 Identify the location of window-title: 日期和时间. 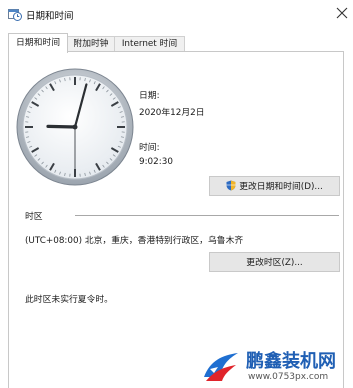
(50, 15).